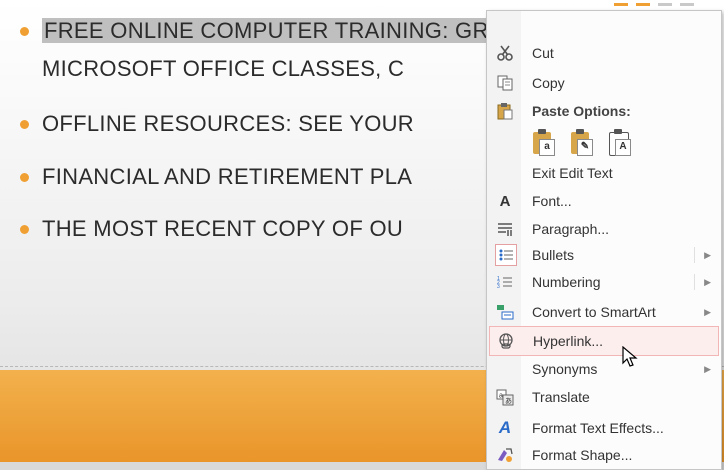 Image resolution: width=724 pixels, height=470 pixels. I want to click on bullet-item: OFFLINE RESOURCES: SEE YOUR, so click(217, 127).